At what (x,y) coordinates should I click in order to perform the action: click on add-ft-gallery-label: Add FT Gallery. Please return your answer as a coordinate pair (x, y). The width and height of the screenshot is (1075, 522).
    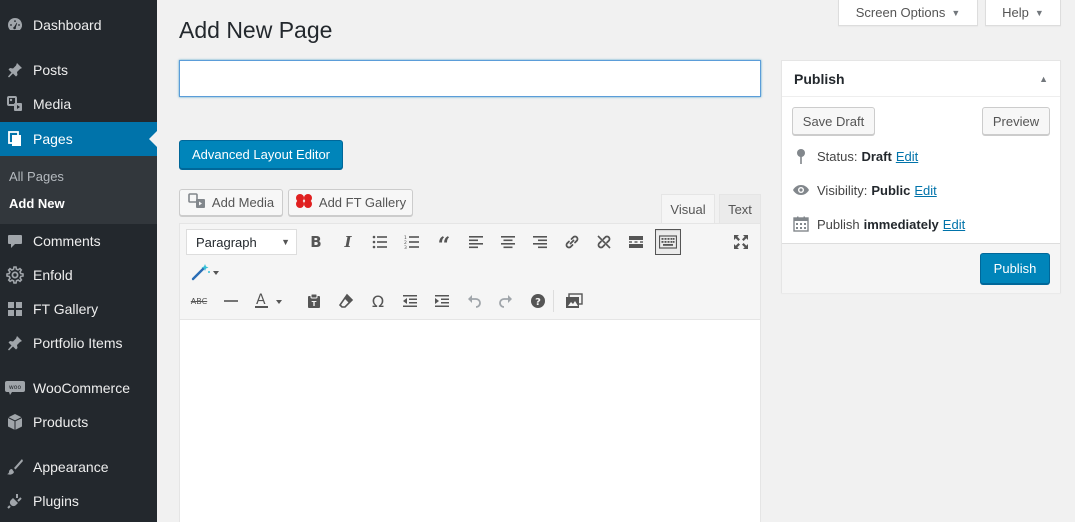
    Looking at the image, I should click on (362, 202).